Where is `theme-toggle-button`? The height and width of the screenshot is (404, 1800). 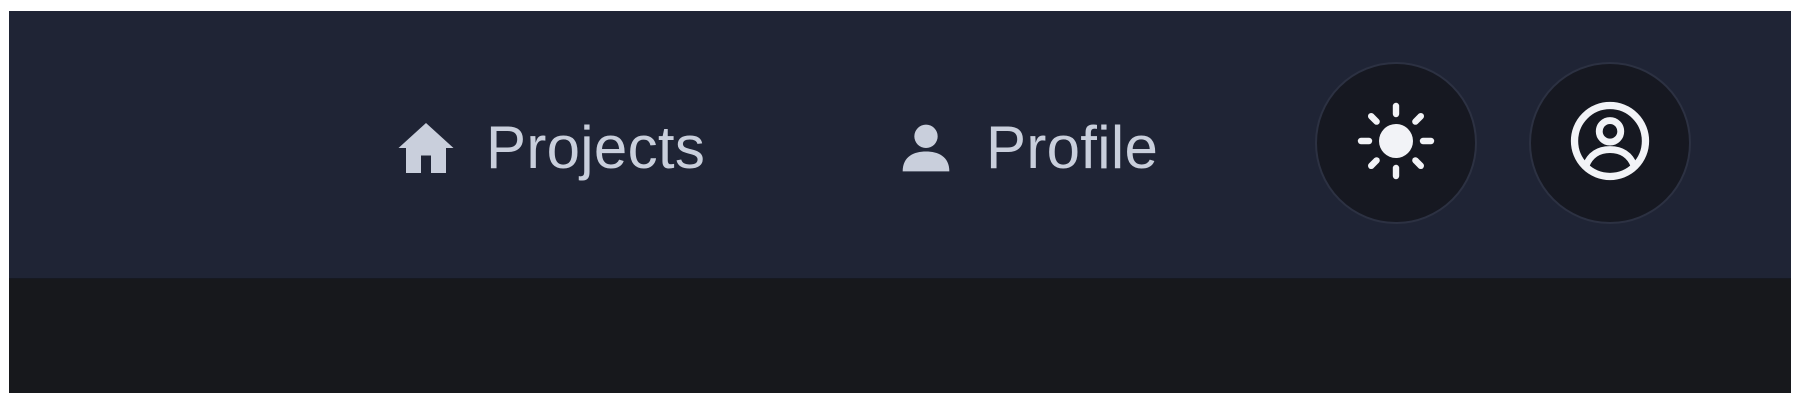 theme-toggle-button is located at coordinates (1396, 143).